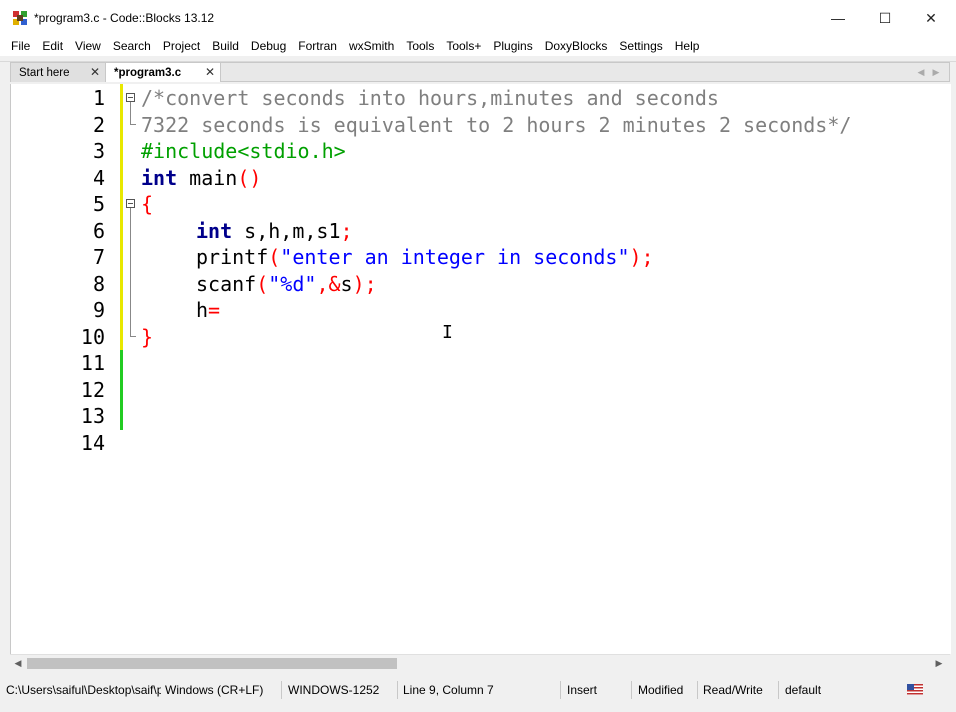  I want to click on brace-text: }, so click(147, 336).